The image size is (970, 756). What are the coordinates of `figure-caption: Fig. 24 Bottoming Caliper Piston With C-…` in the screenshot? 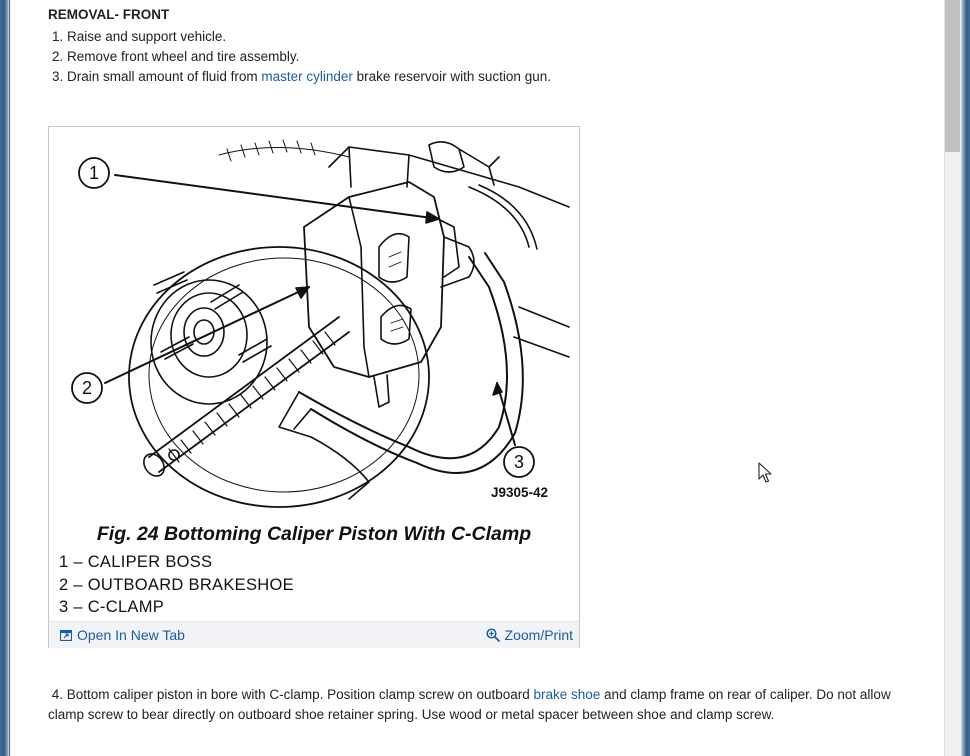 It's located at (314, 534).